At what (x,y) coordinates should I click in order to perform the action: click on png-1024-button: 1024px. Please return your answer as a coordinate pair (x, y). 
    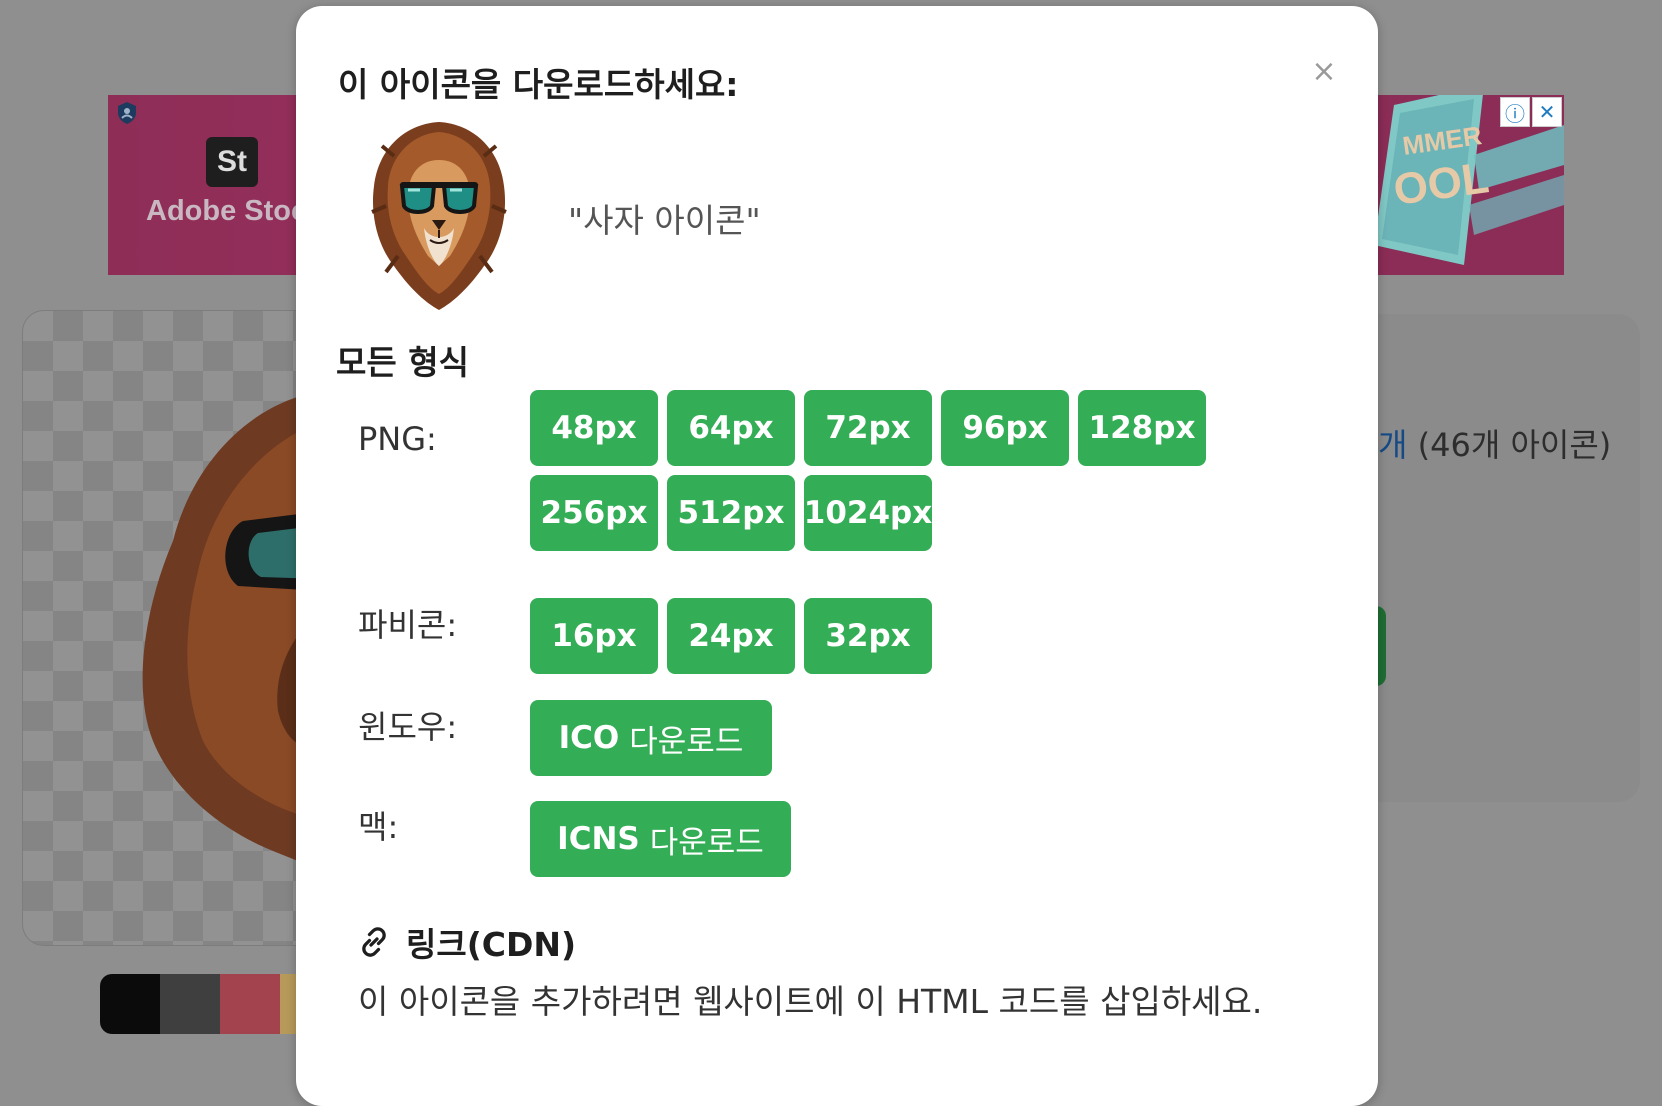
    Looking at the image, I should click on (868, 513).